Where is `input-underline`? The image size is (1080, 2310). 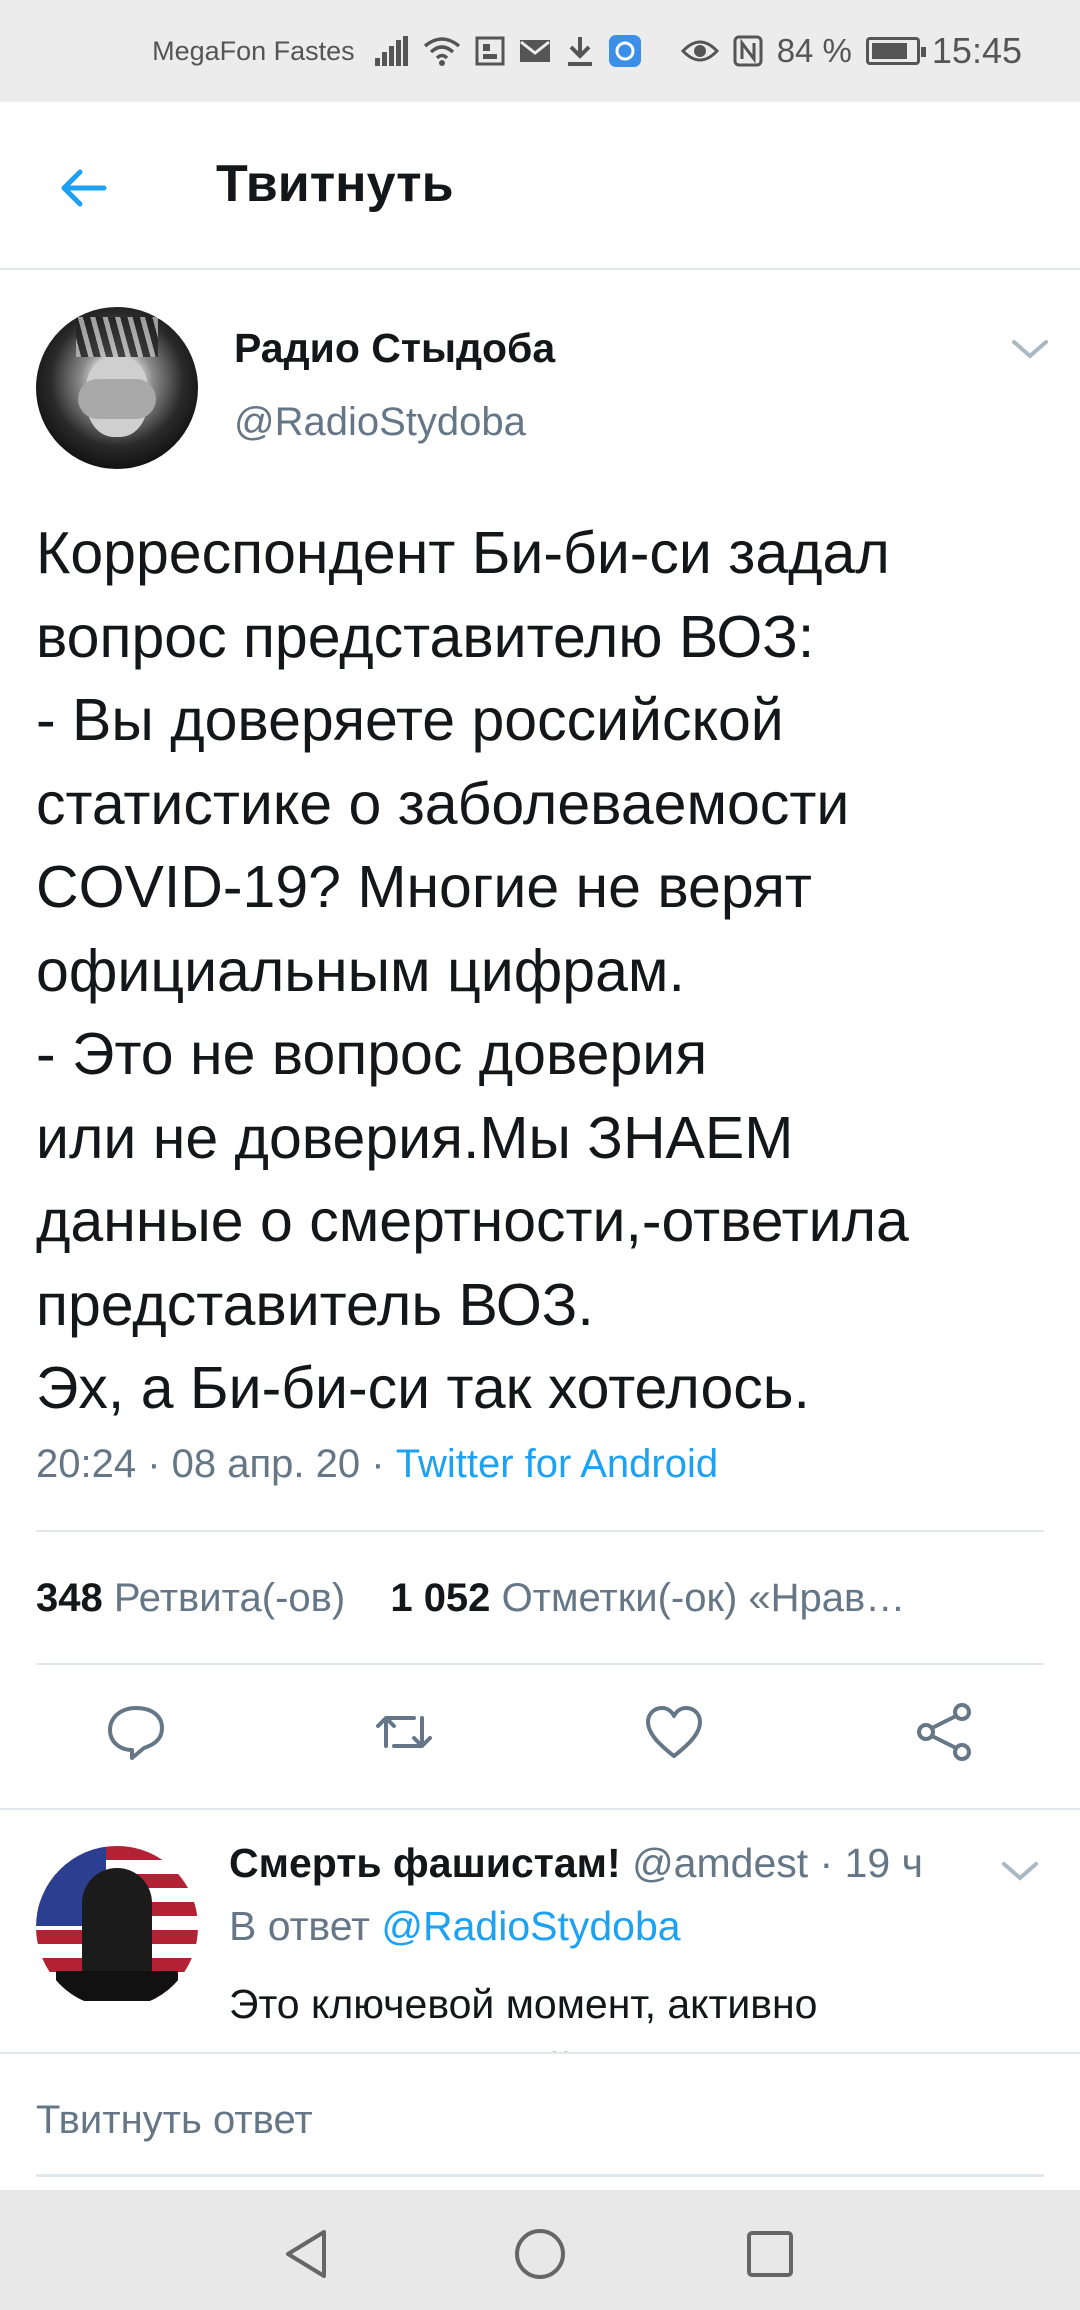 input-underline is located at coordinates (540, 2175).